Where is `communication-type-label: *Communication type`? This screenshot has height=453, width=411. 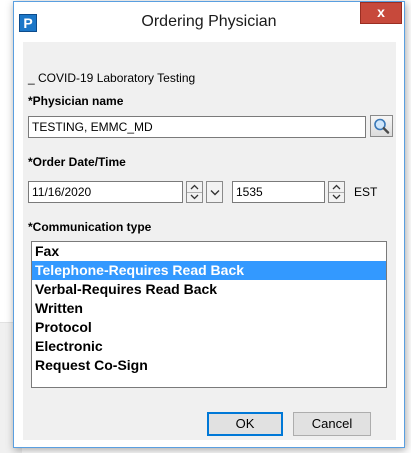
communication-type-label: *Communication type is located at coordinates (90, 227).